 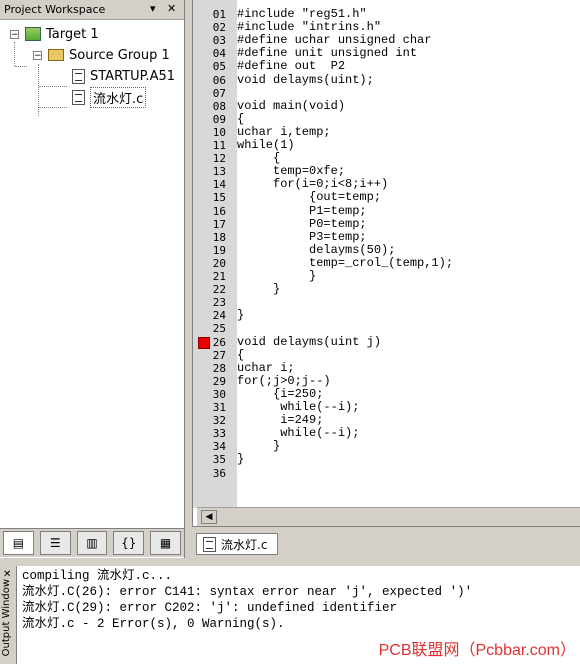 What do you see at coordinates (302, 223) in the screenshot?
I see `code-line: P0=temp;` at bounding box center [302, 223].